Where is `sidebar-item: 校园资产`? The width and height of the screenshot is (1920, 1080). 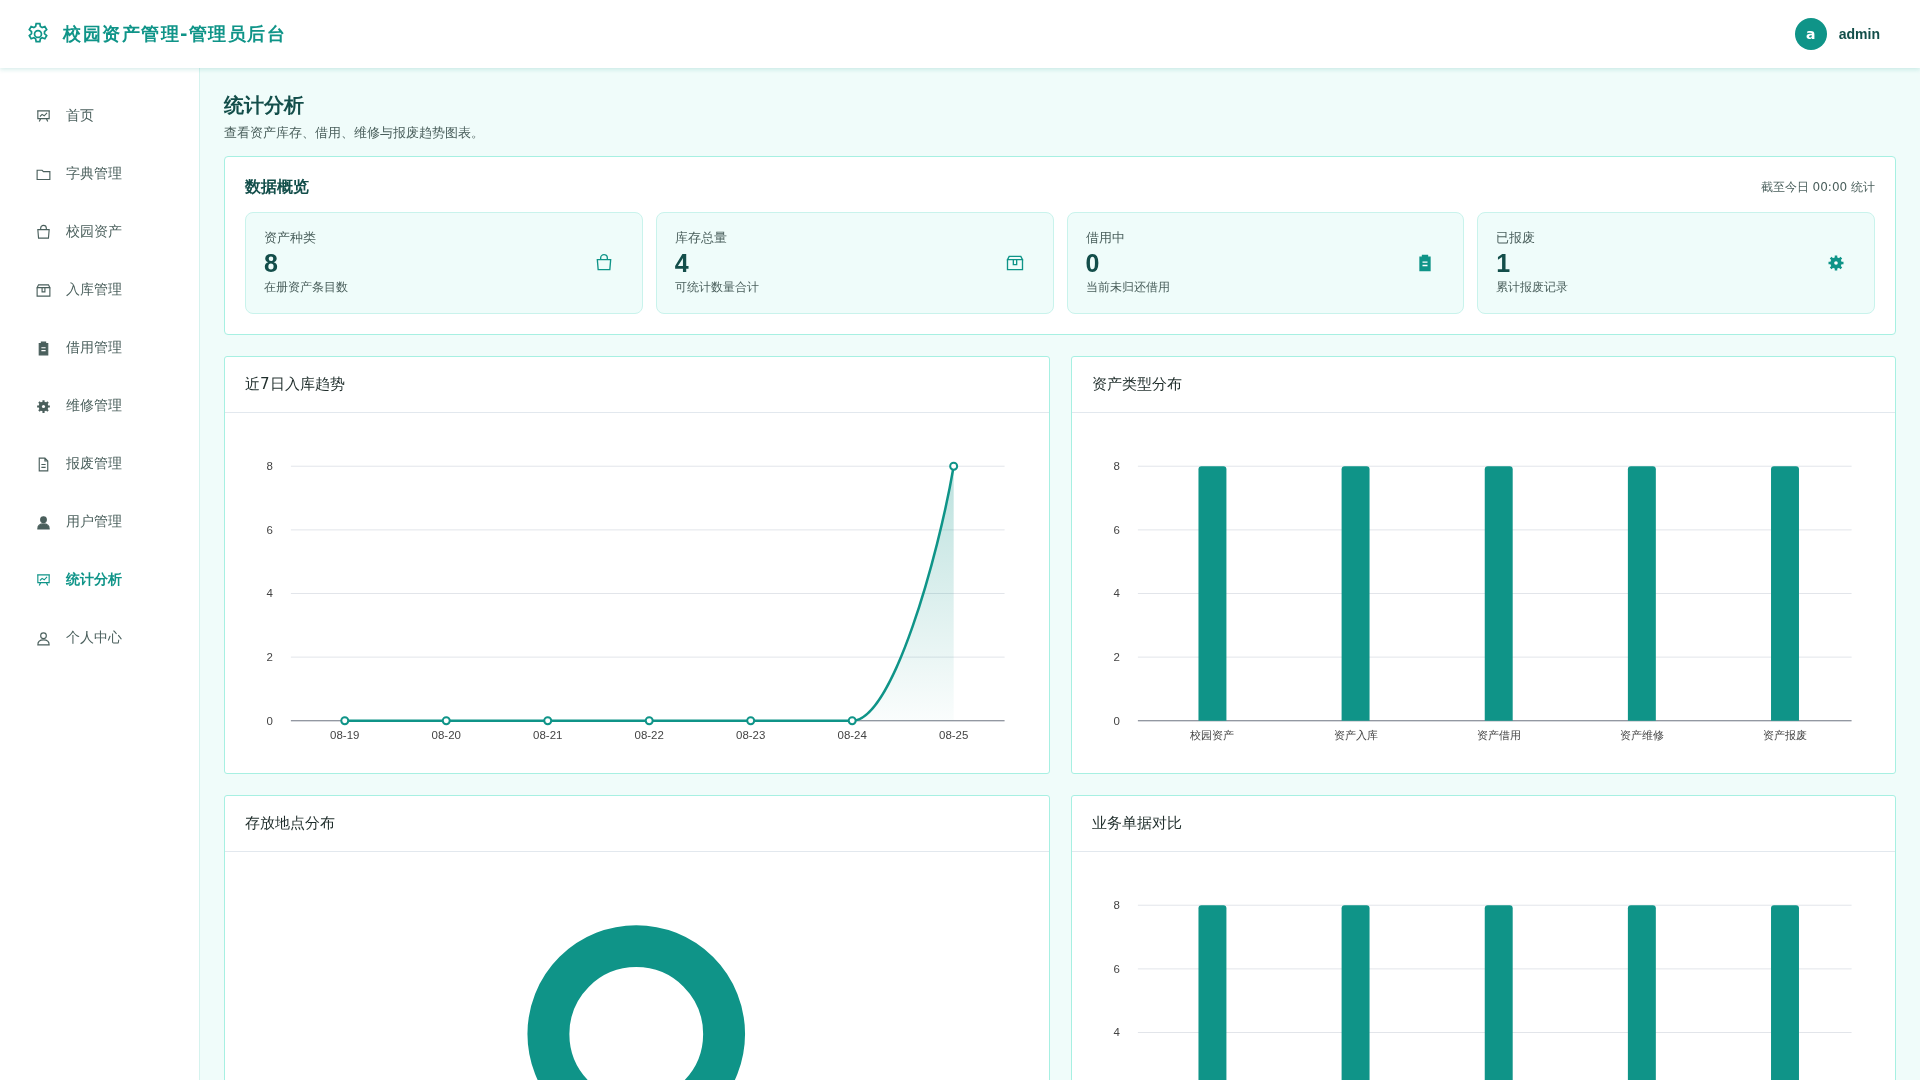 sidebar-item: 校园资产 is located at coordinates (99, 232).